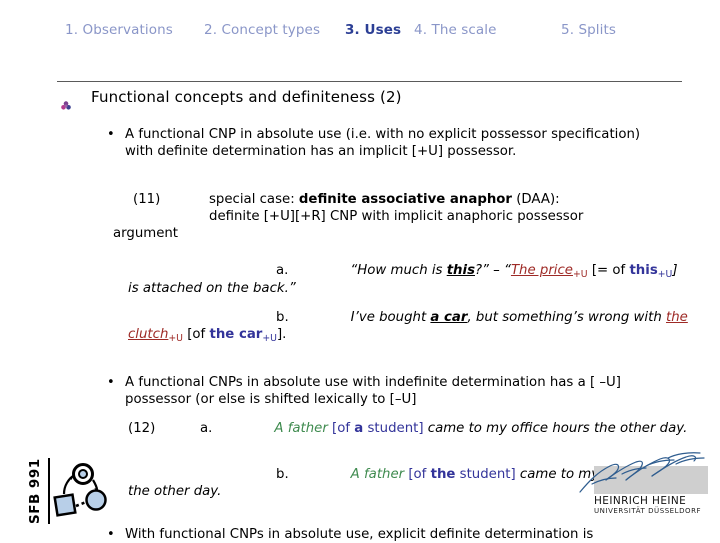 This screenshot has width=720, height=543. What do you see at coordinates (390, 317) in the screenshot?
I see `example-11b-lead: I’ve bought` at bounding box center [390, 317].